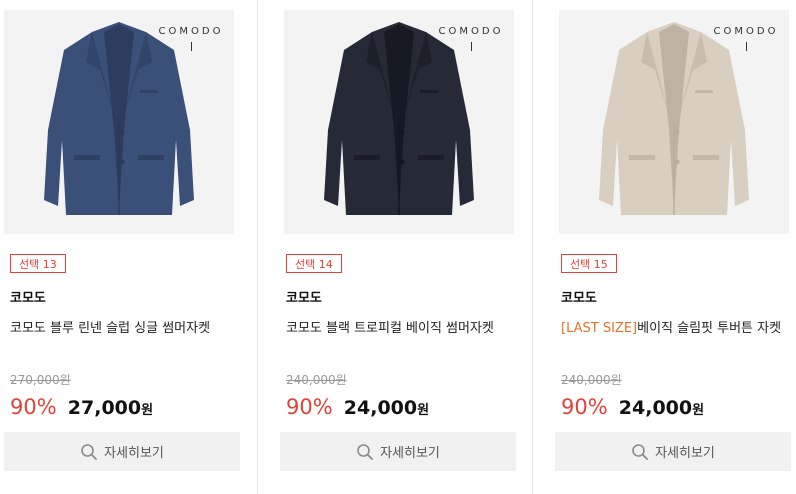 The height and width of the screenshot is (494, 796). What do you see at coordinates (390, 328) in the screenshot?
I see `title-text: 코모도 블랙 트로피컬 베이직 썸머자켓` at bounding box center [390, 328].